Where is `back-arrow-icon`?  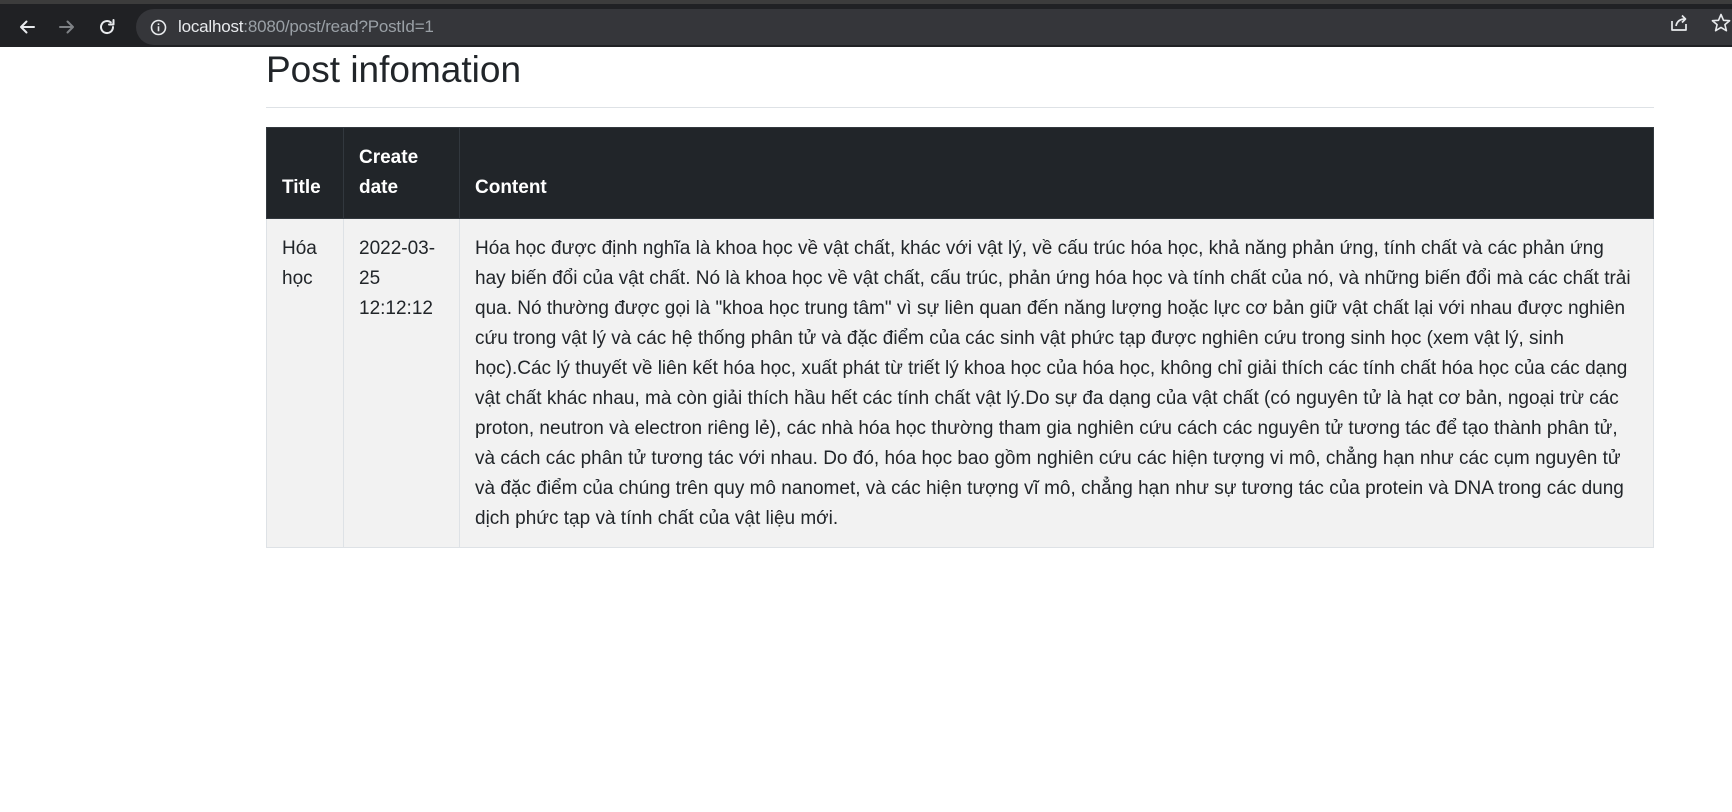
back-arrow-icon is located at coordinates (27, 27).